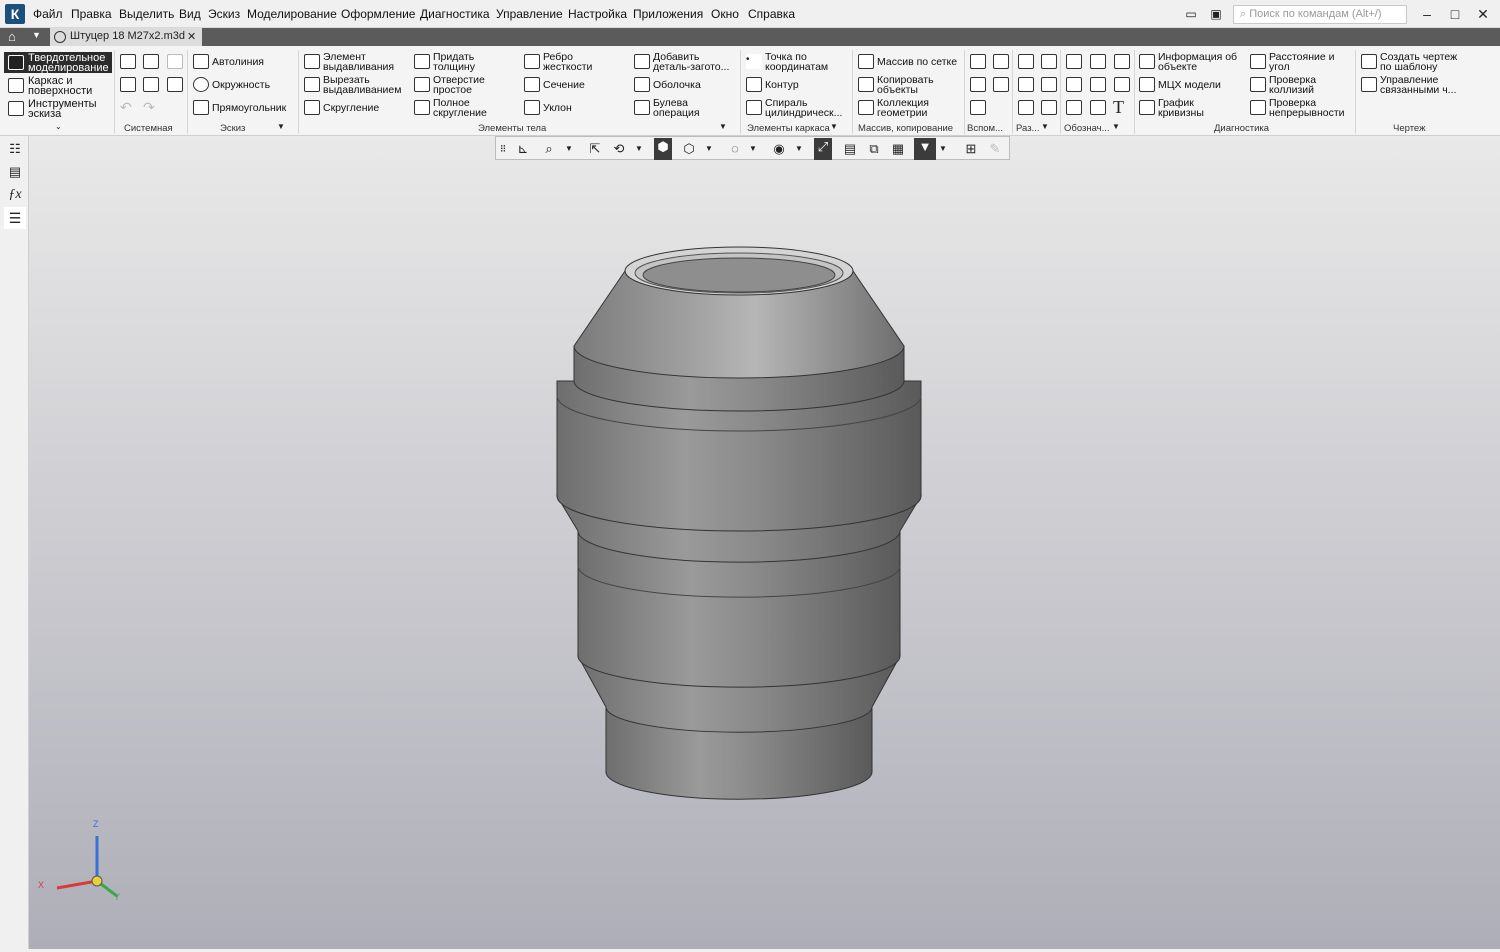 The height and width of the screenshot is (952, 1500). I want to click on close-window-icon: ✕, so click(1483, 14).